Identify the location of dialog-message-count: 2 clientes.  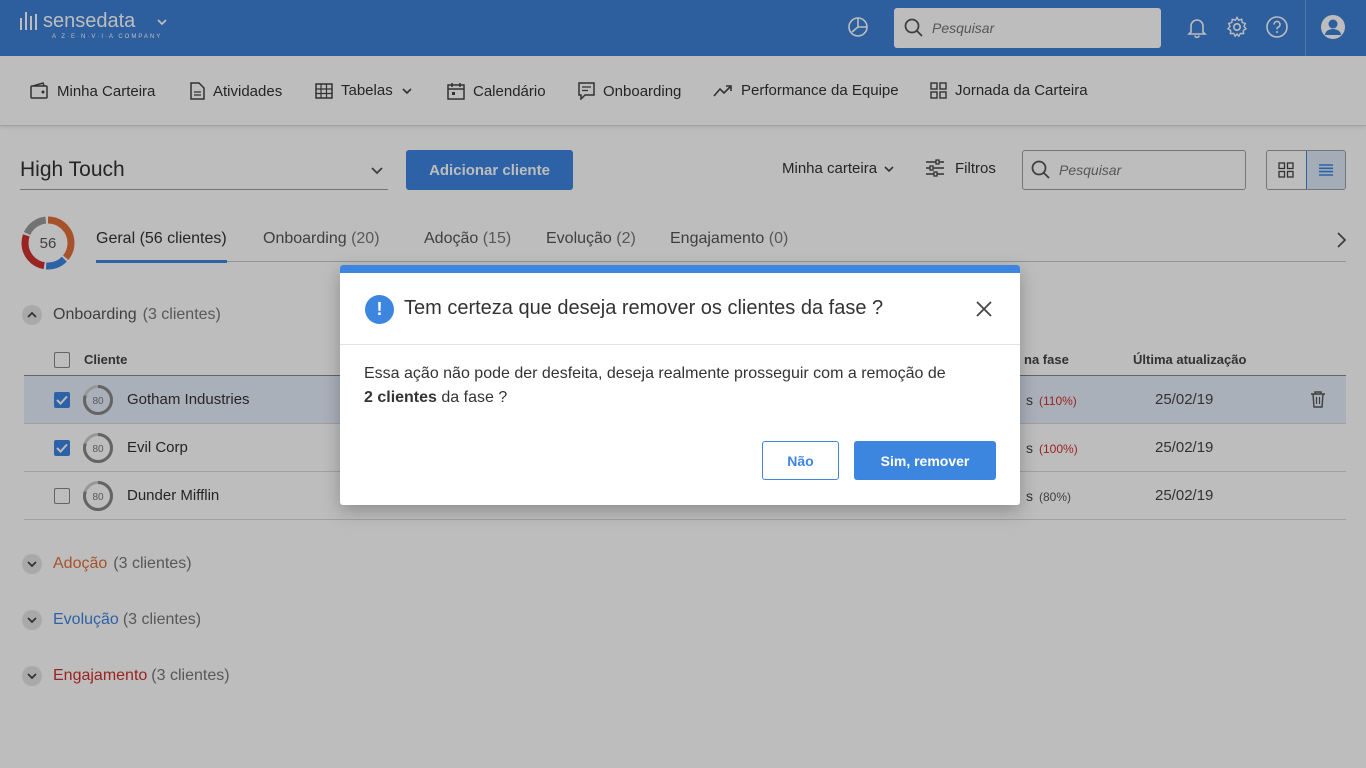
(400, 397).